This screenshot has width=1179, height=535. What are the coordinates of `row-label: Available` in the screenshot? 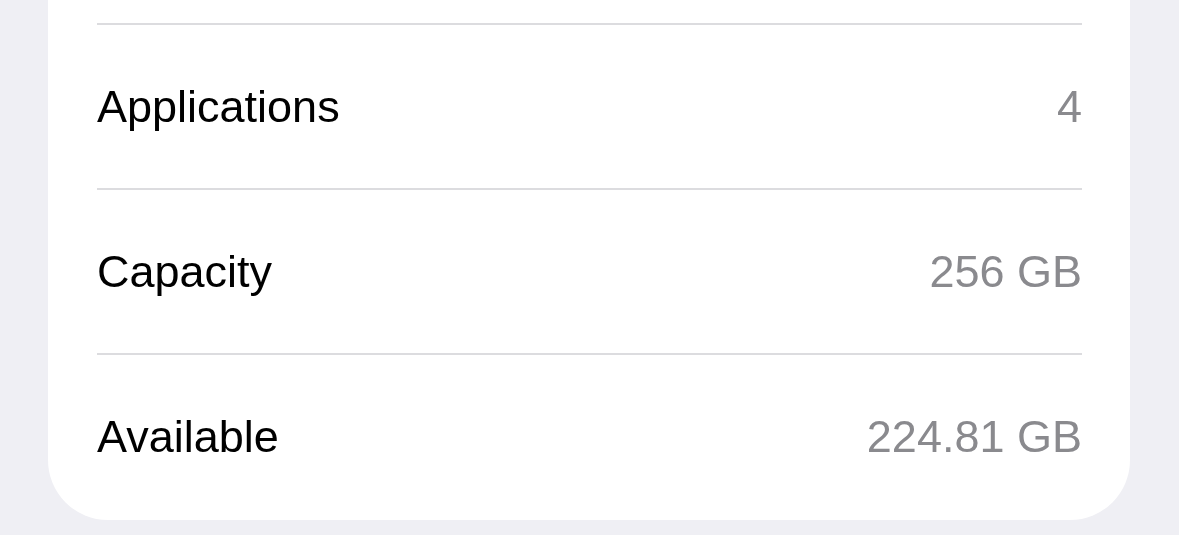 It's located at (188, 436).